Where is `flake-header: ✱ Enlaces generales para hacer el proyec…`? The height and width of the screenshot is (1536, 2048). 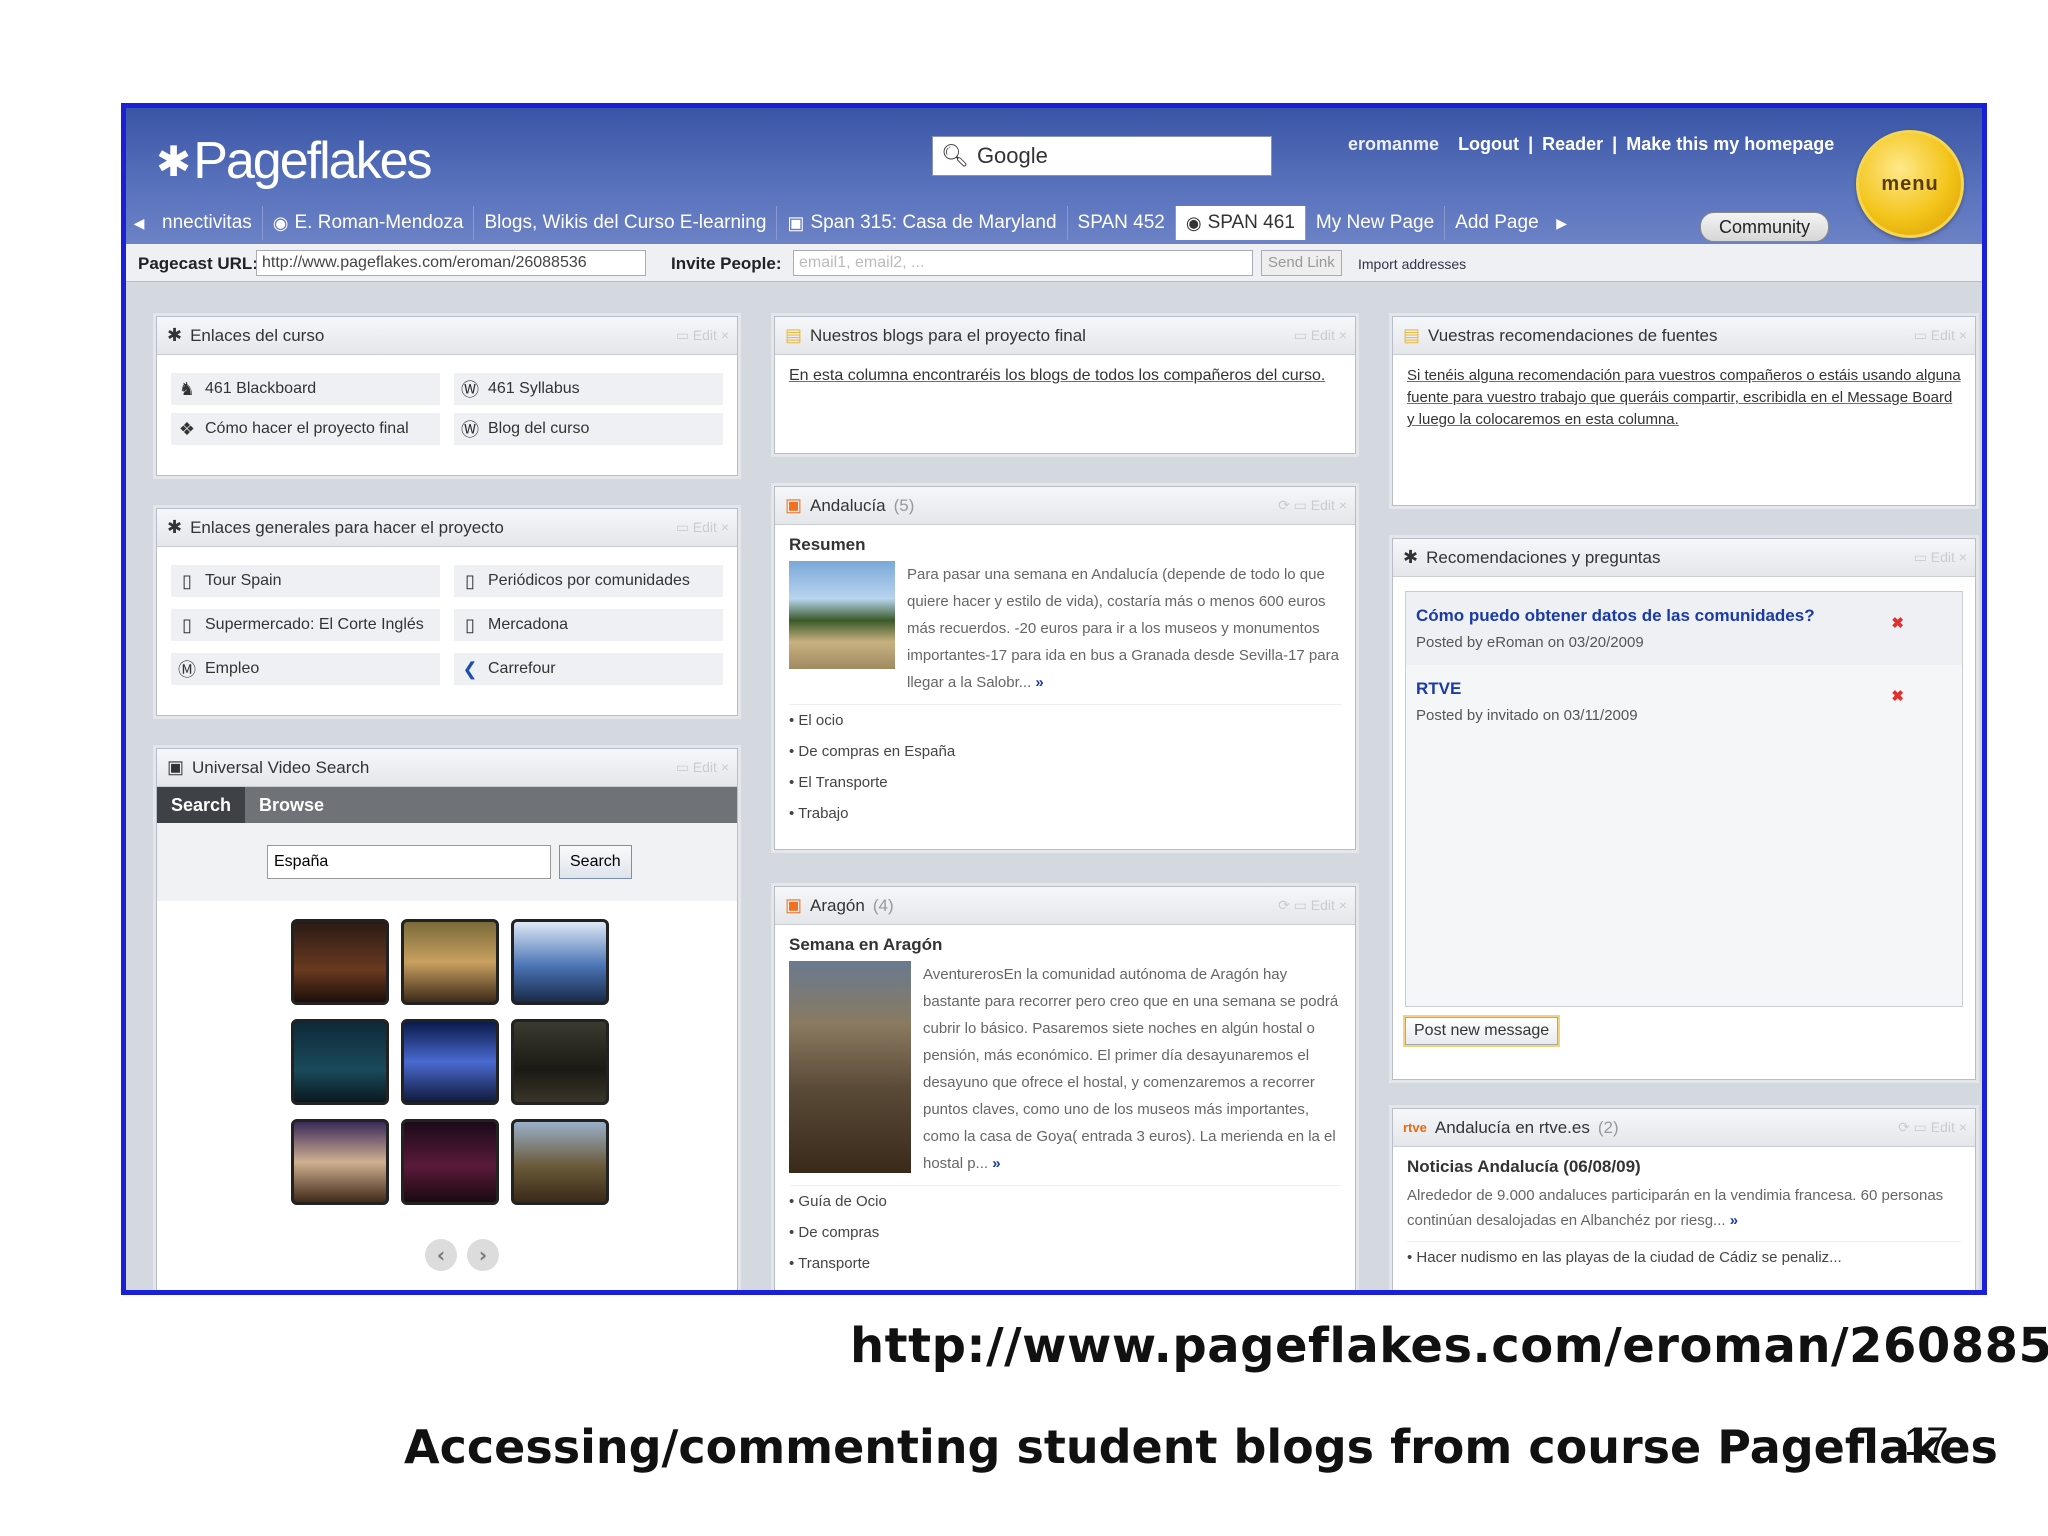
flake-header: ✱ Enlaces generales para hacer el proyec… is located at coordinates (447, 528).